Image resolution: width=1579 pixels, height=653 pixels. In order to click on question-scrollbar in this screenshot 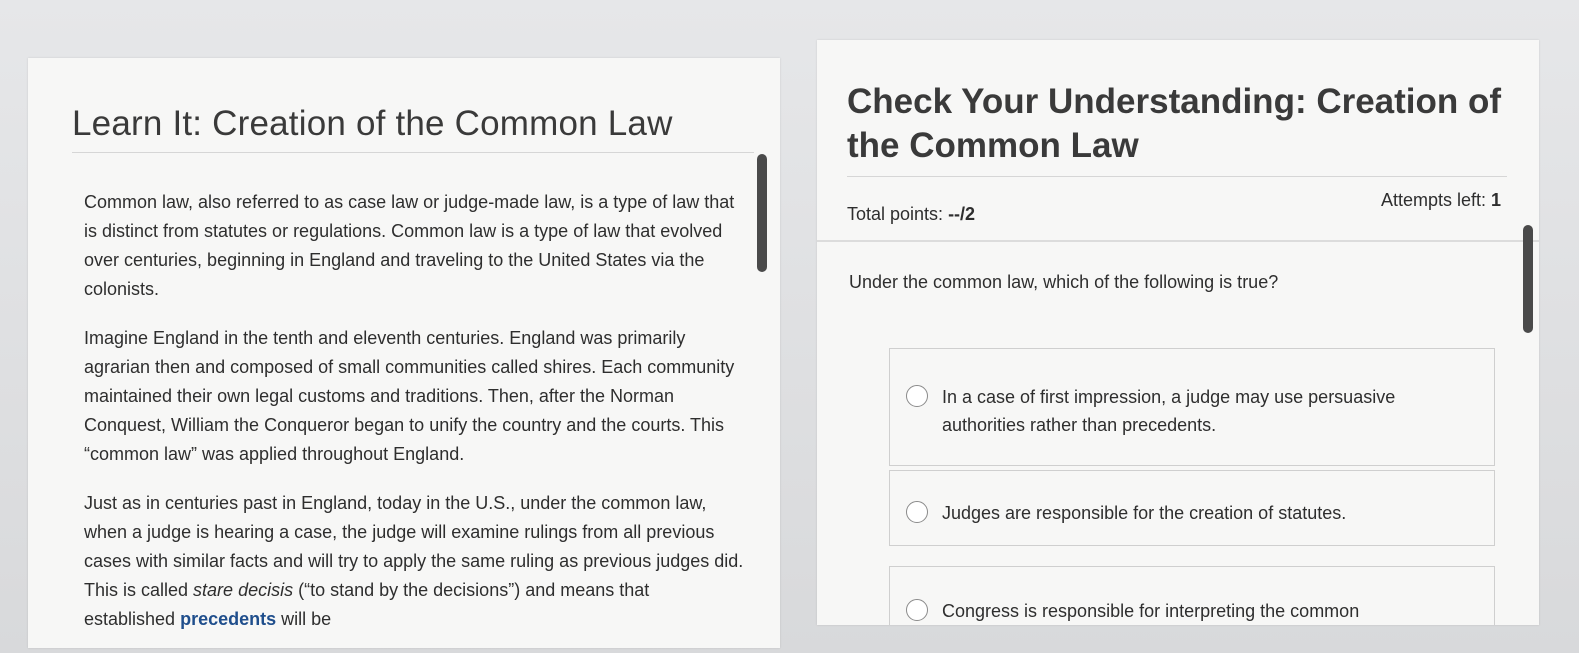, I will do `click(1528, 279)`.